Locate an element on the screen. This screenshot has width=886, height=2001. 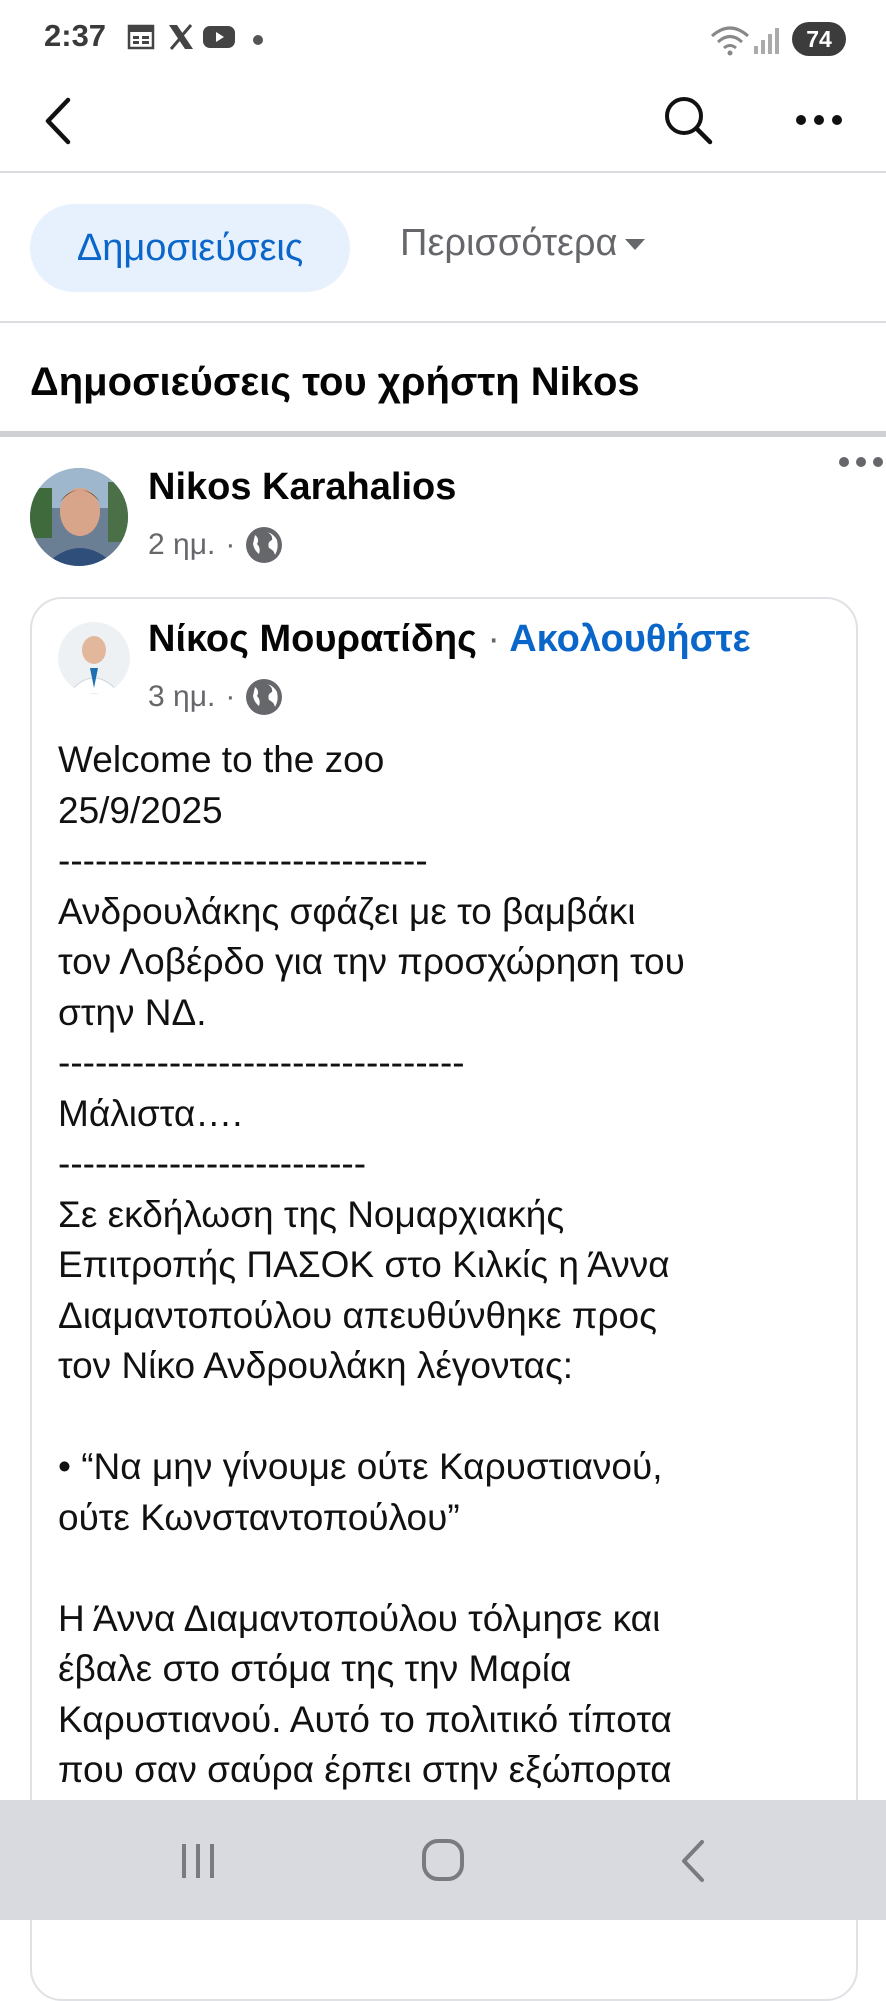
signal-icon is located at coordinates (766, 41).